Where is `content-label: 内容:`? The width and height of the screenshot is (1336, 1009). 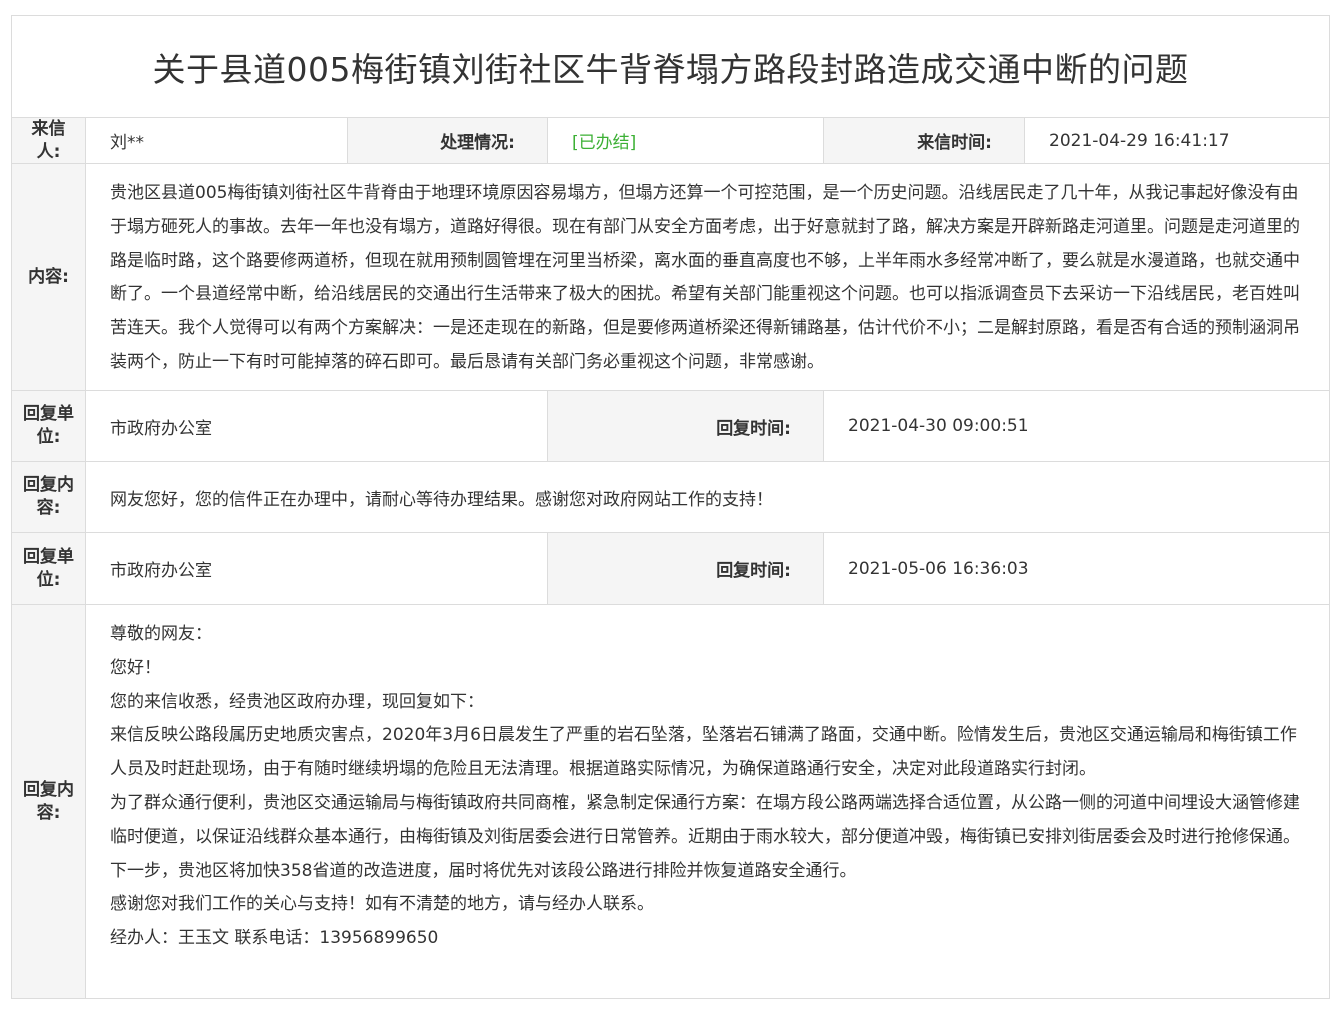
content-label: 内容: is located at coordinates (49, 277).